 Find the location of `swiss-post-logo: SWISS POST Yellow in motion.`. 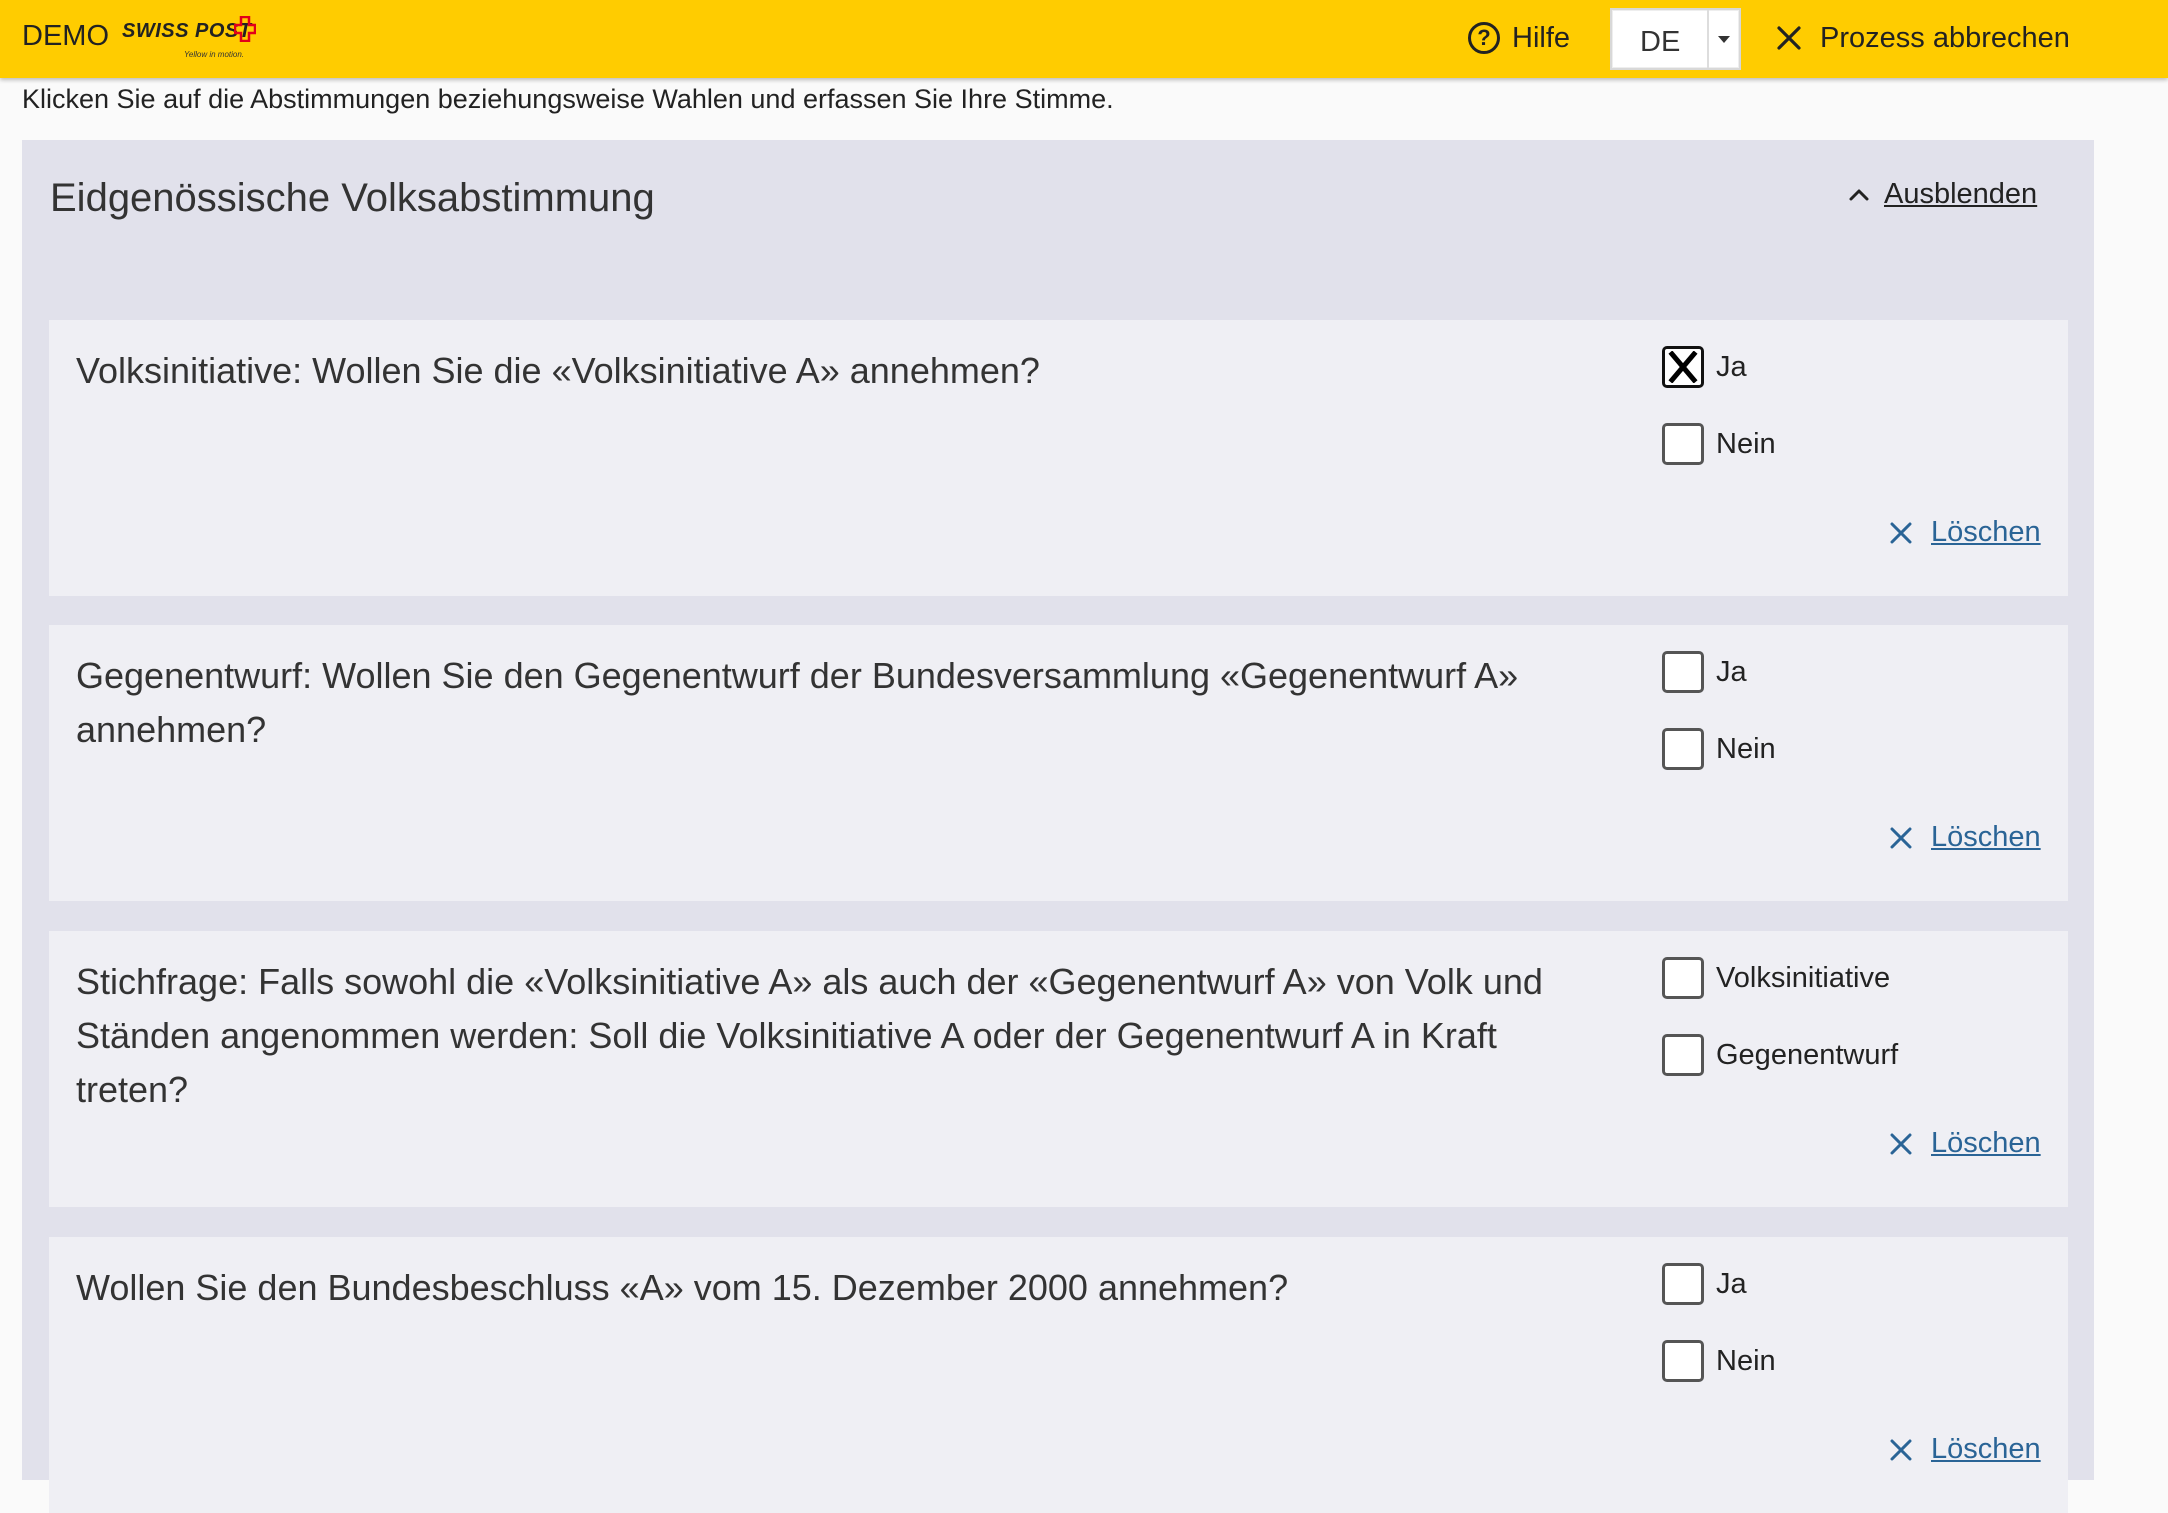

swiss-post-logo: SWISS POST Yellow in motion. is located at coordinates (192, 39).